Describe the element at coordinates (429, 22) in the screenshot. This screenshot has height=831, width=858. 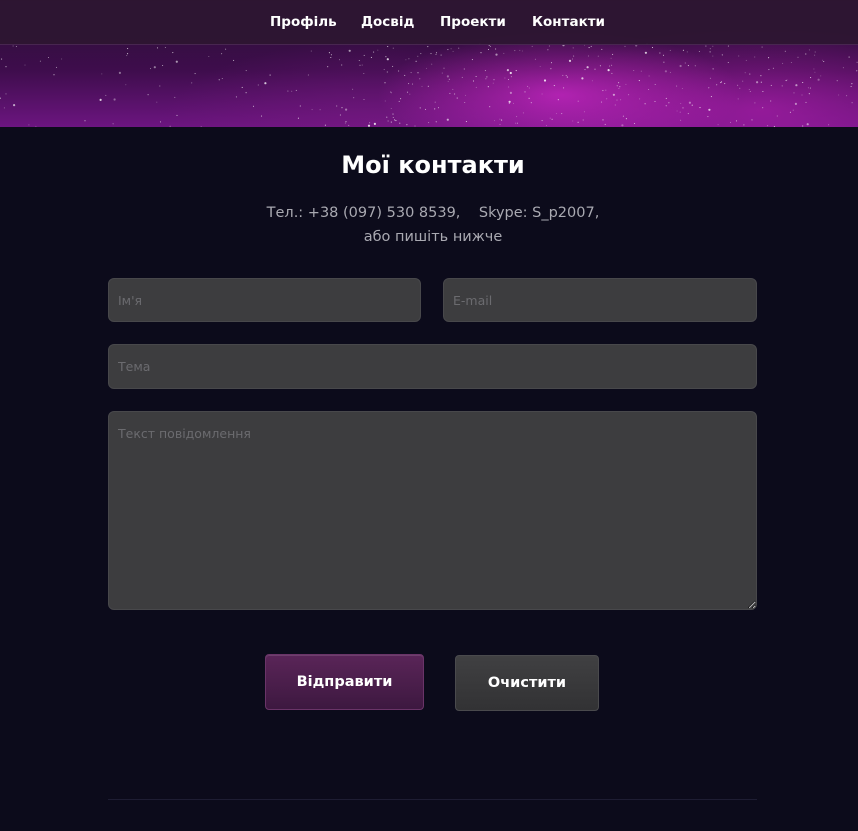
I see `top-navbar: Профіль Досвід Проекти Контакти` at that location.